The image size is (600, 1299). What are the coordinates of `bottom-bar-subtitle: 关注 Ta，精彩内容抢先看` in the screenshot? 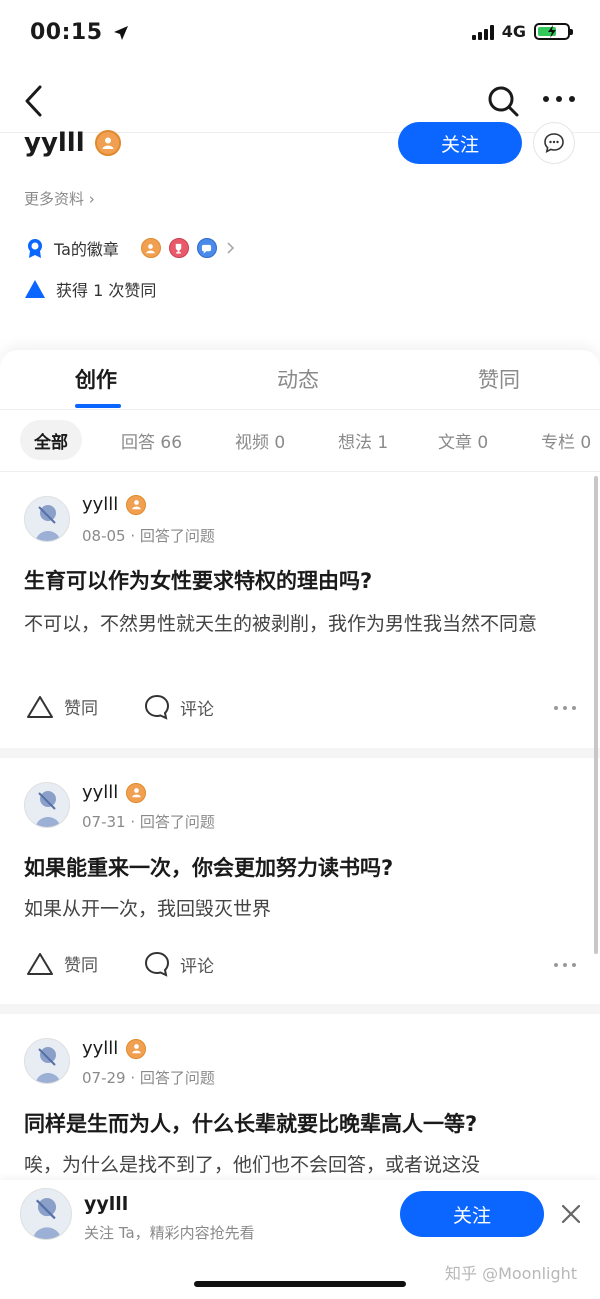 It's located at (169, 1233).